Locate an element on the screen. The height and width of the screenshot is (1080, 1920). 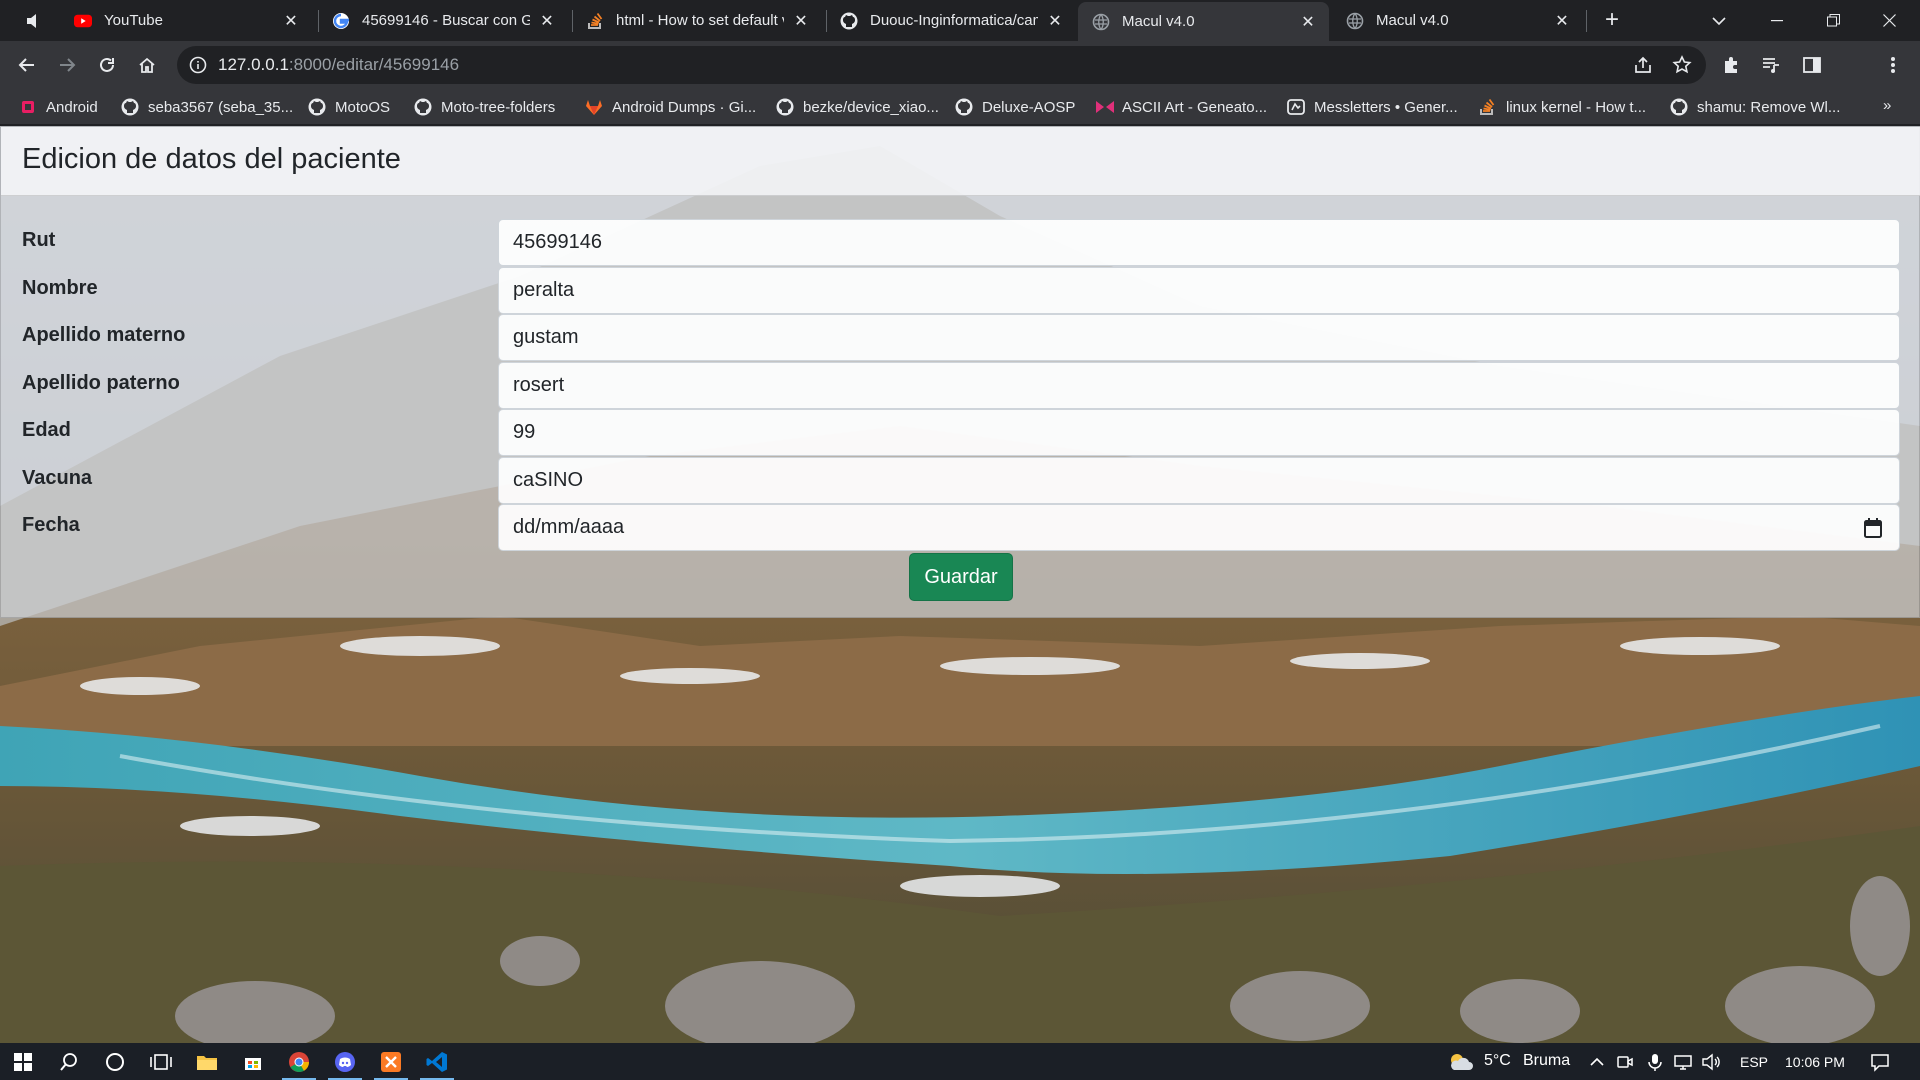
calendar-icon is located at coordinates (1873, 528).